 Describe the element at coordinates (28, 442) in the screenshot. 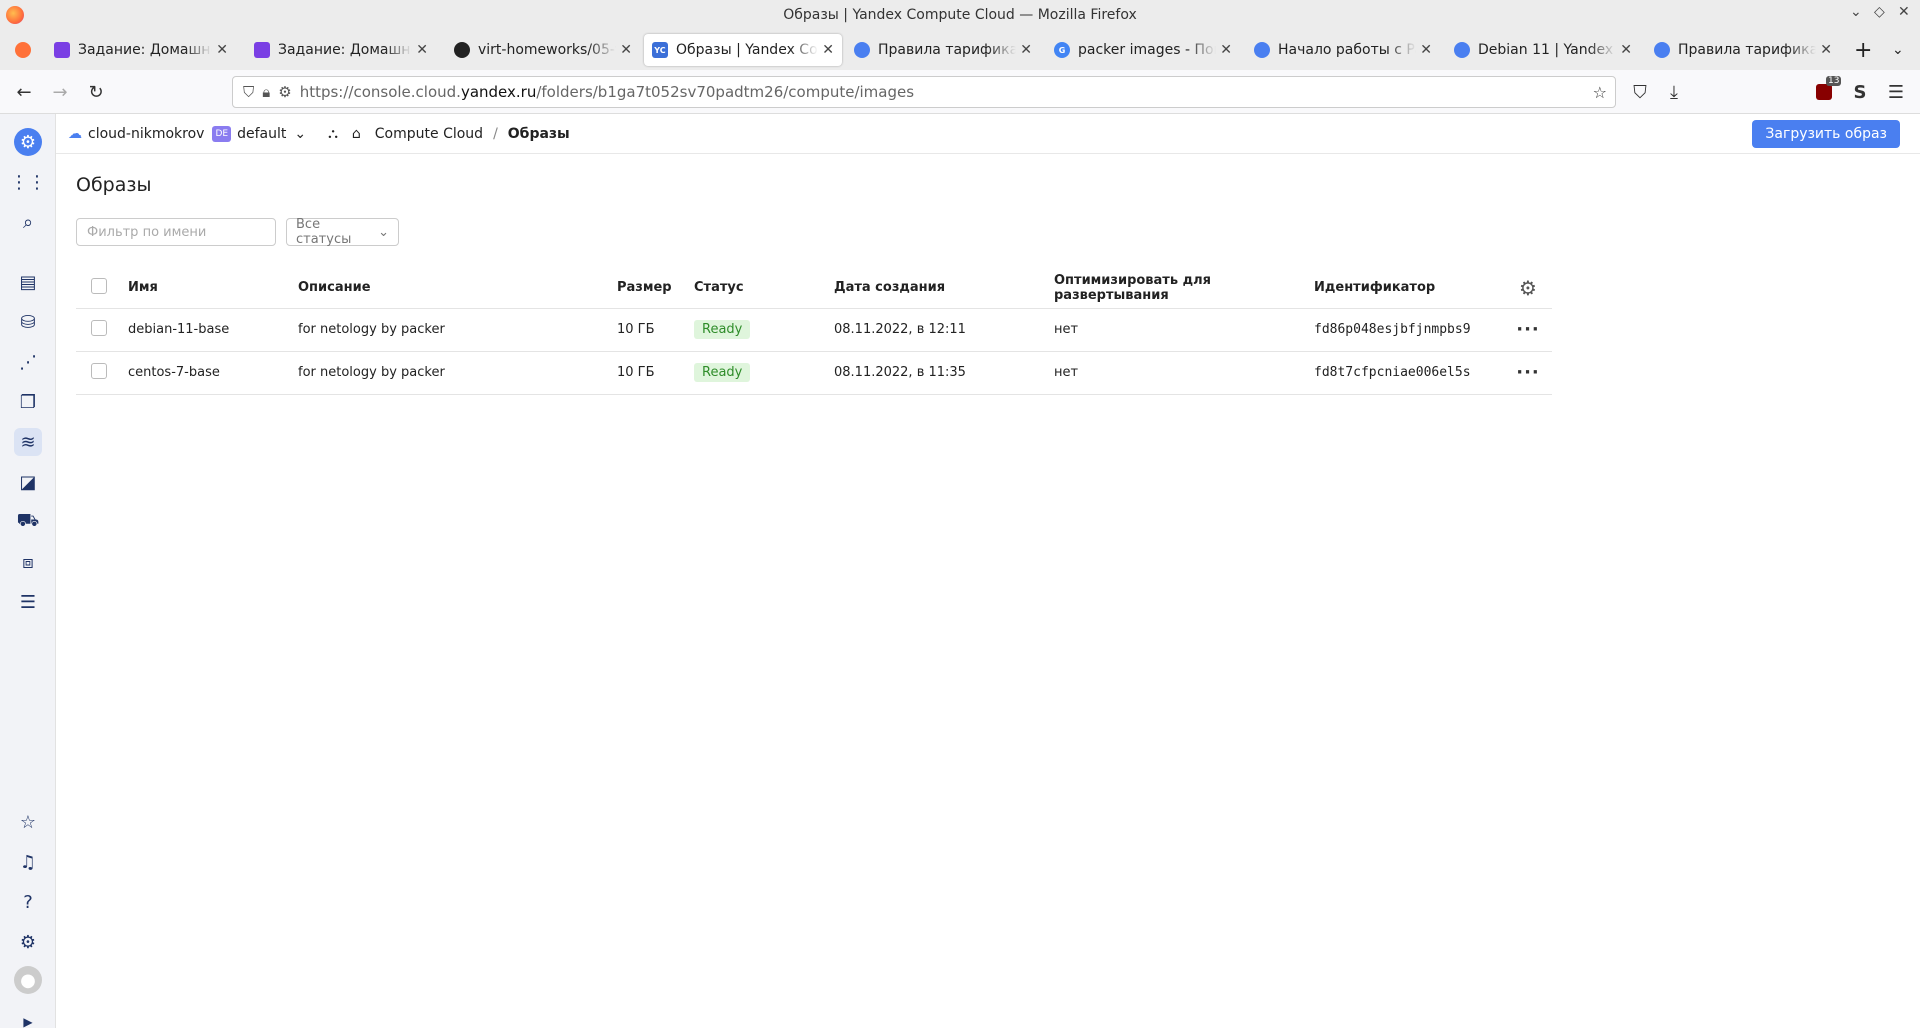

I see `images-icon: ≋` at that location.